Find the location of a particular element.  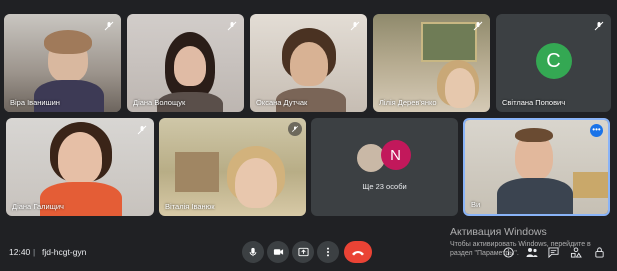

participant-mini-avatar: N is located at coordinates (395, 155).